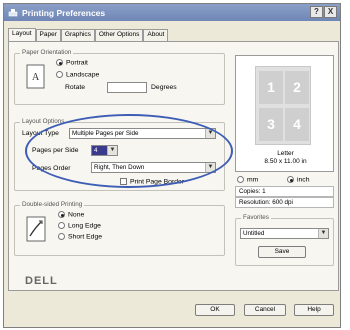  Describe the element at coordinates (13, 12) in the screenshot. I see `printer-icon` at that location.